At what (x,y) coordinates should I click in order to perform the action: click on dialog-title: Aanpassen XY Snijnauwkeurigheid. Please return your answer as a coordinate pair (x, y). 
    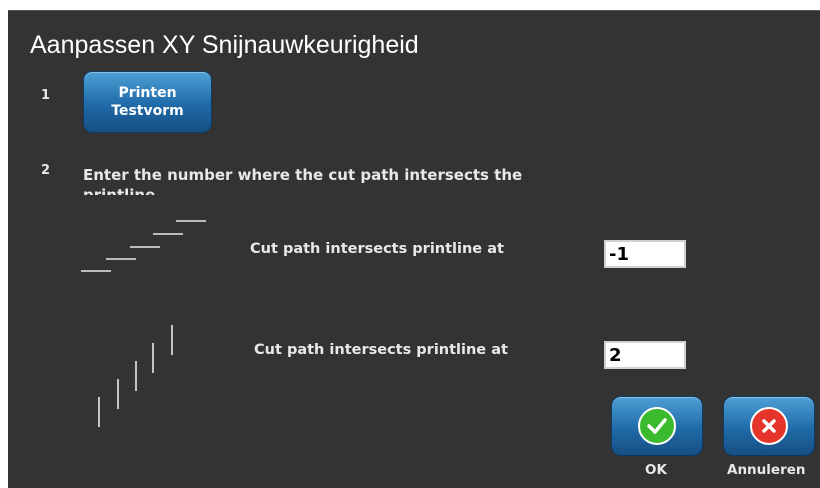
    Looking at the image, I should click on (224, 45).